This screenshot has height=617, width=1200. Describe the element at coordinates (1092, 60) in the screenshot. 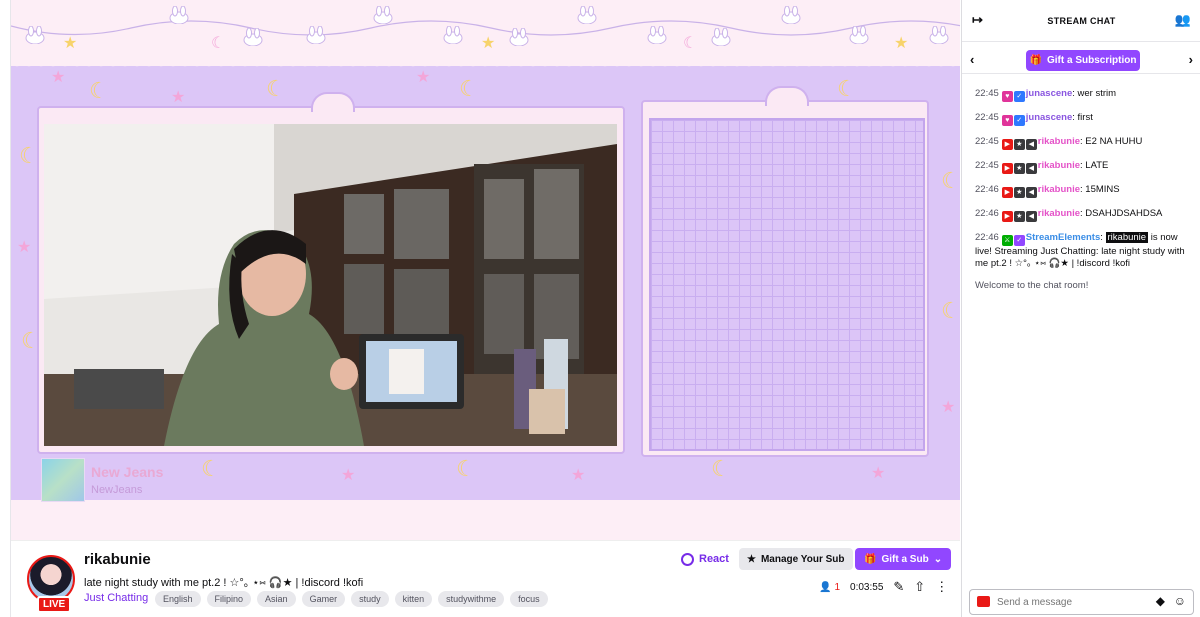

I see `gift-subscription-label: Gift a Subscription` at that location.